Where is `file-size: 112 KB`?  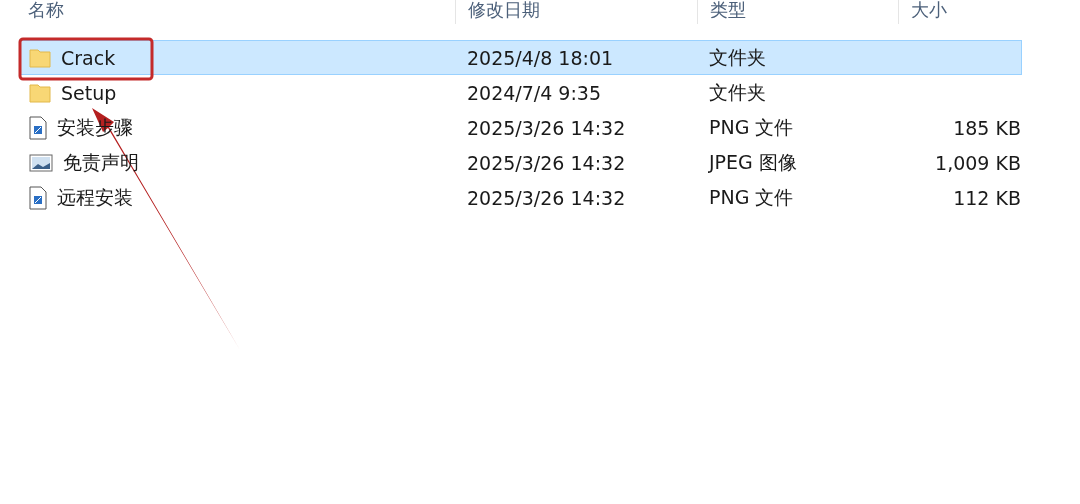
file-size: 112 KB is located at coordinates (987, 197).